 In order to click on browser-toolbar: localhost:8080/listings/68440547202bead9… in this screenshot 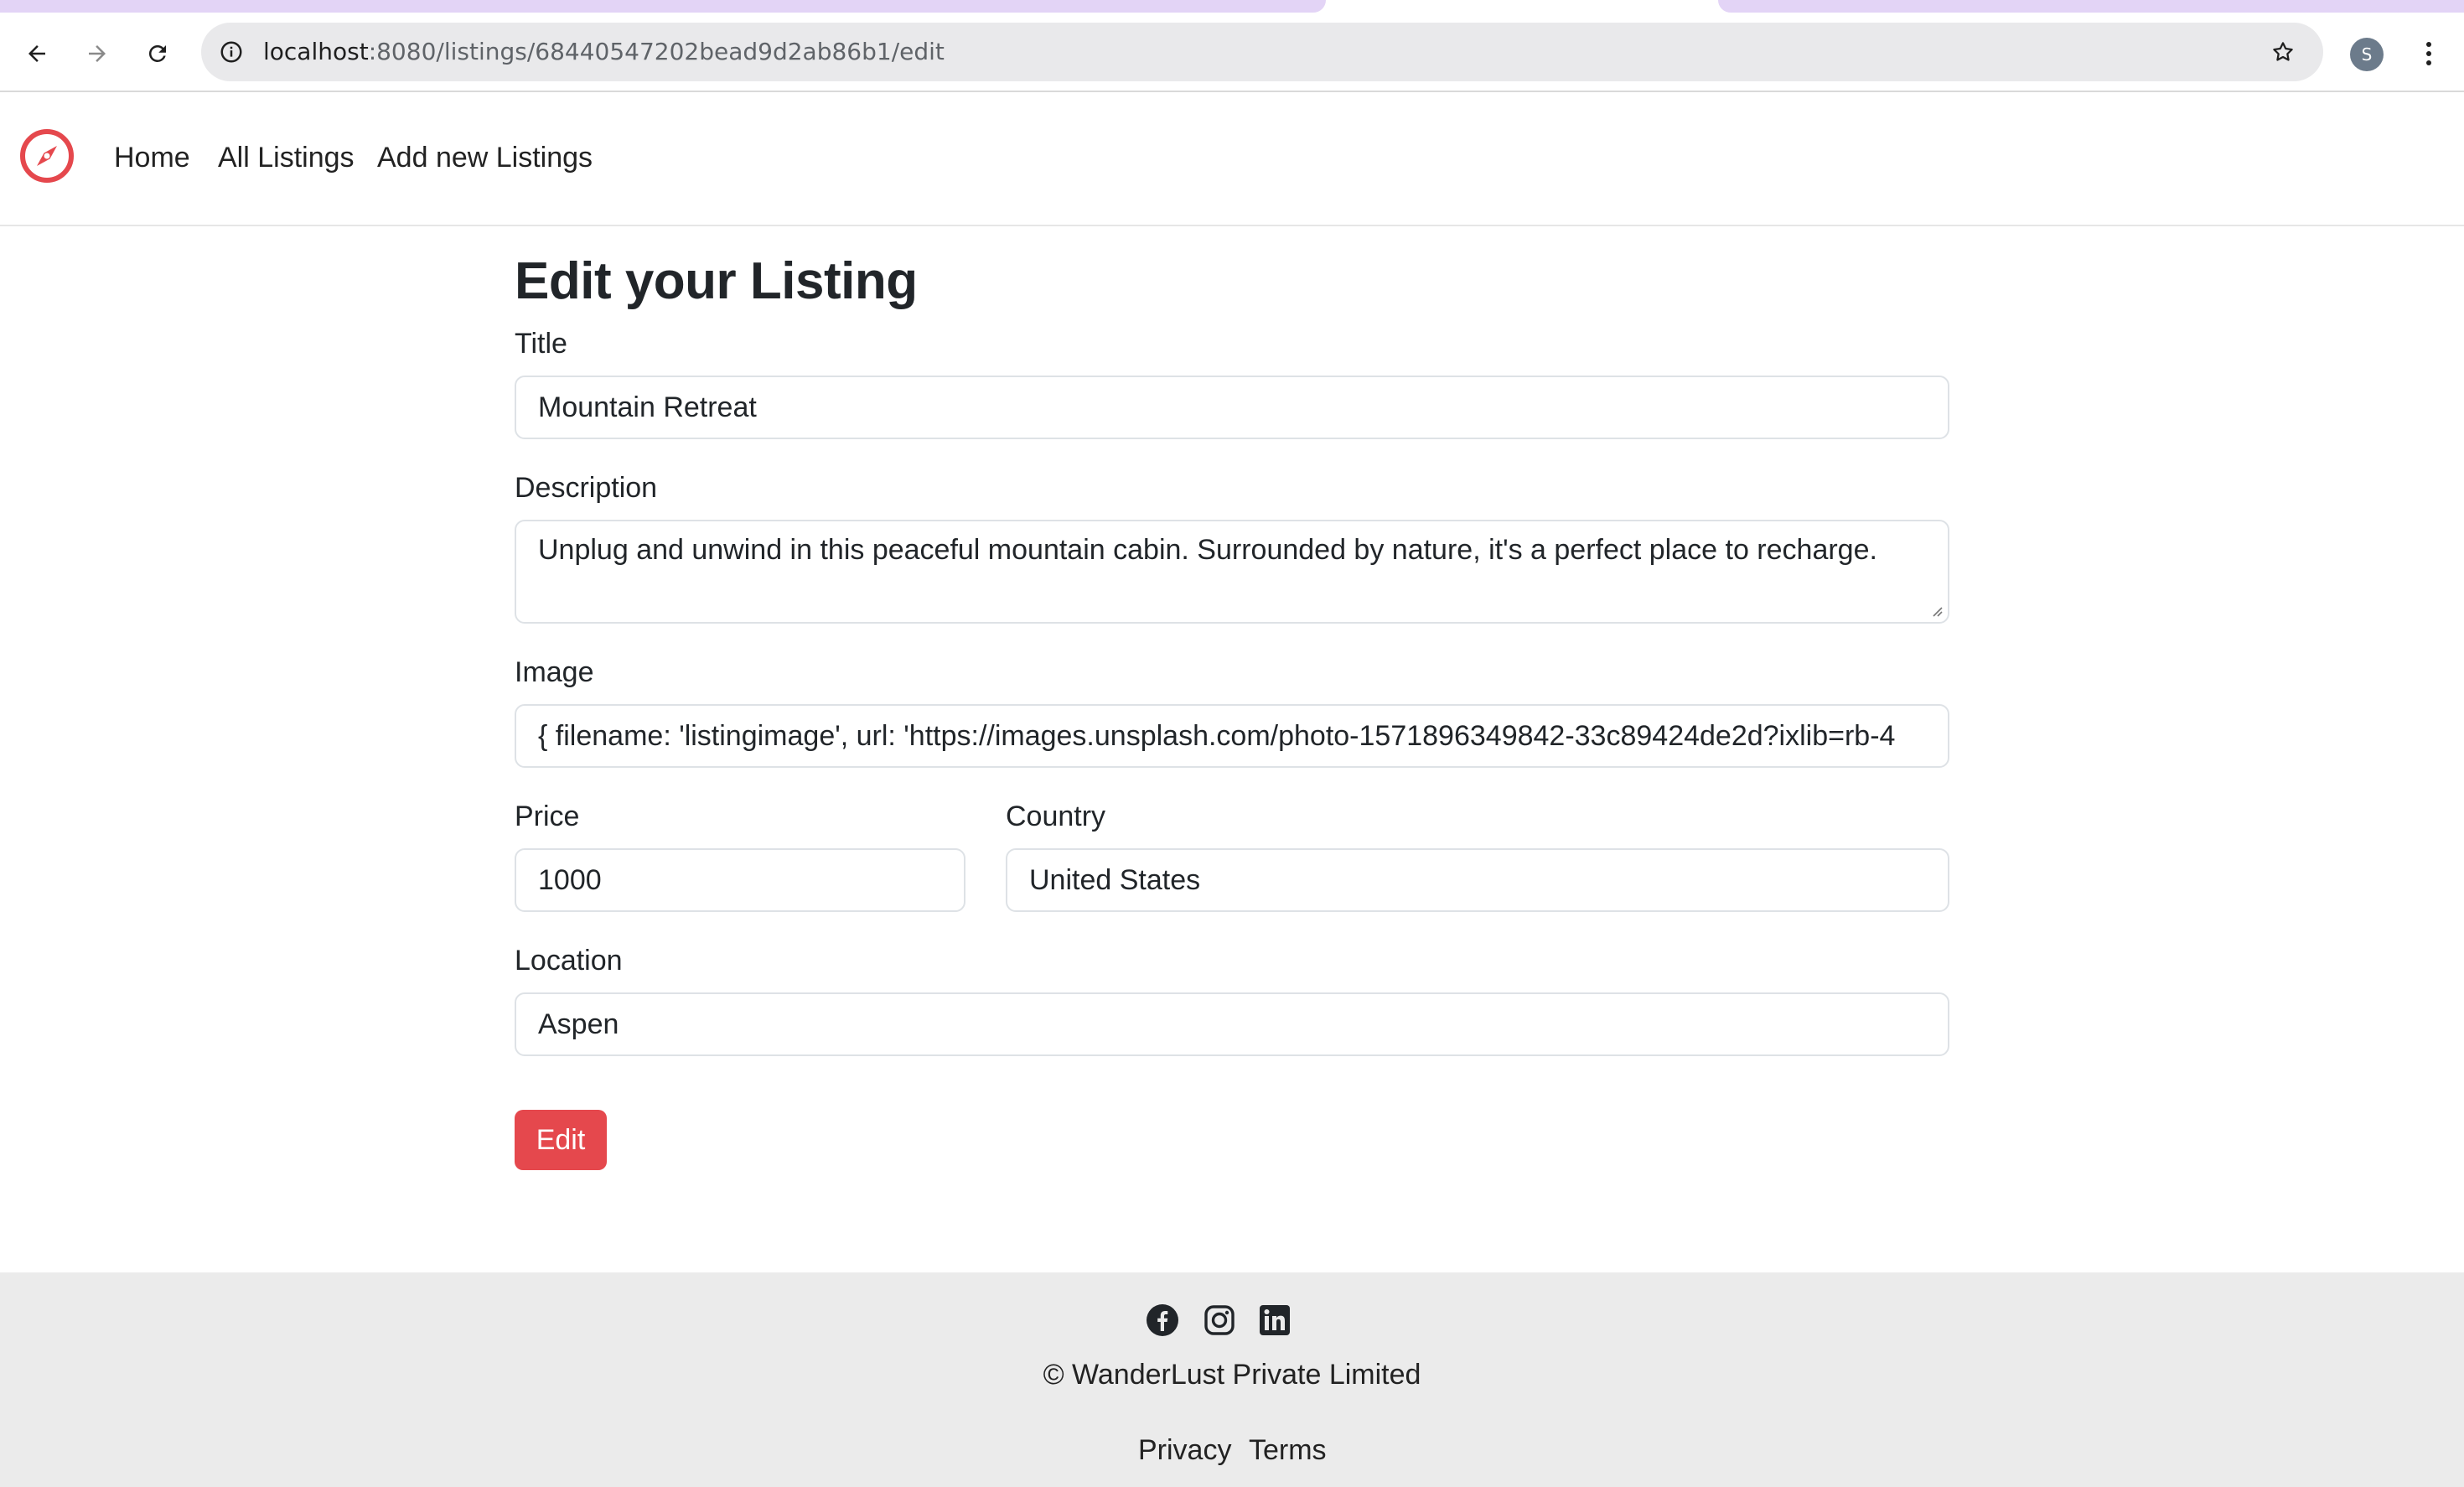, I will do `click(1232, 53)`.